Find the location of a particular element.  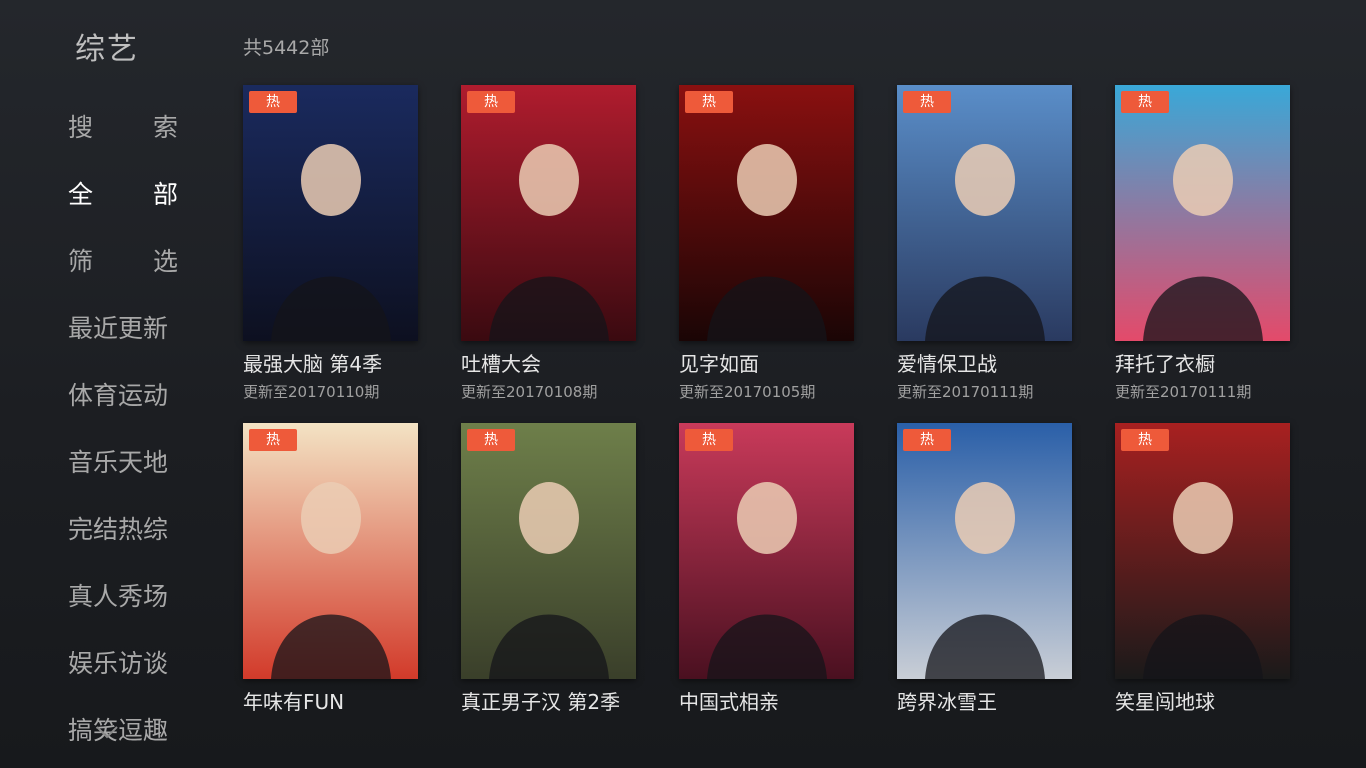

sidebar-item-label: 体育运动 is located at coordinates (118, 395).